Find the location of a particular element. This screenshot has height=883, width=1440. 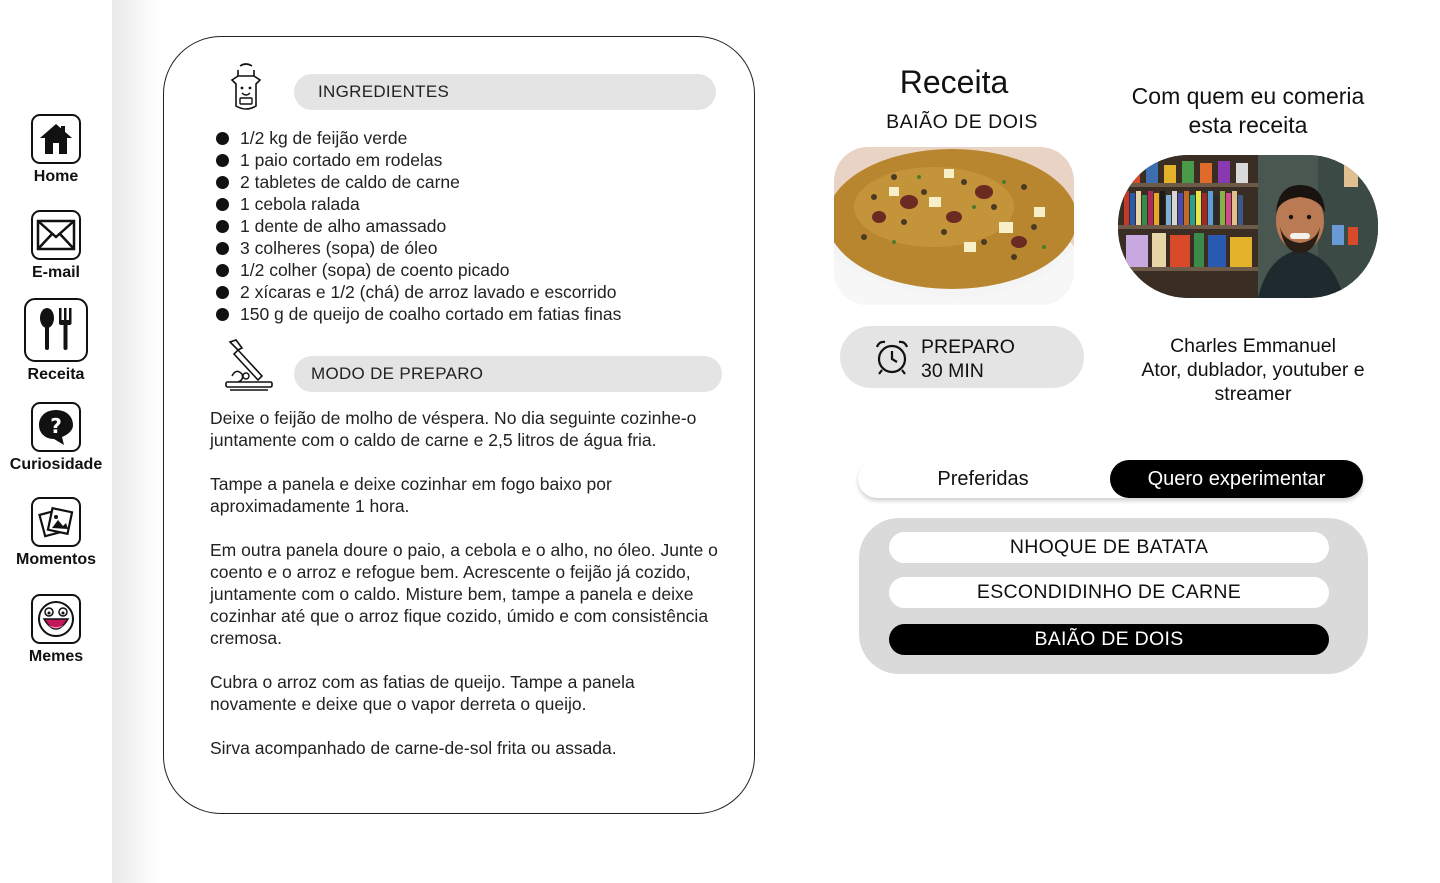

nav-email: E-mail is located at coordinates (56, 246).